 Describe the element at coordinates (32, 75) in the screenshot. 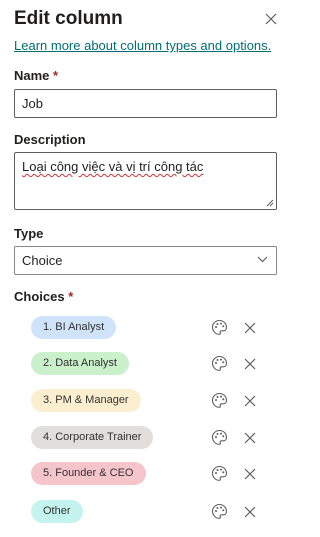

I see `name-label-text: Name` at that location.